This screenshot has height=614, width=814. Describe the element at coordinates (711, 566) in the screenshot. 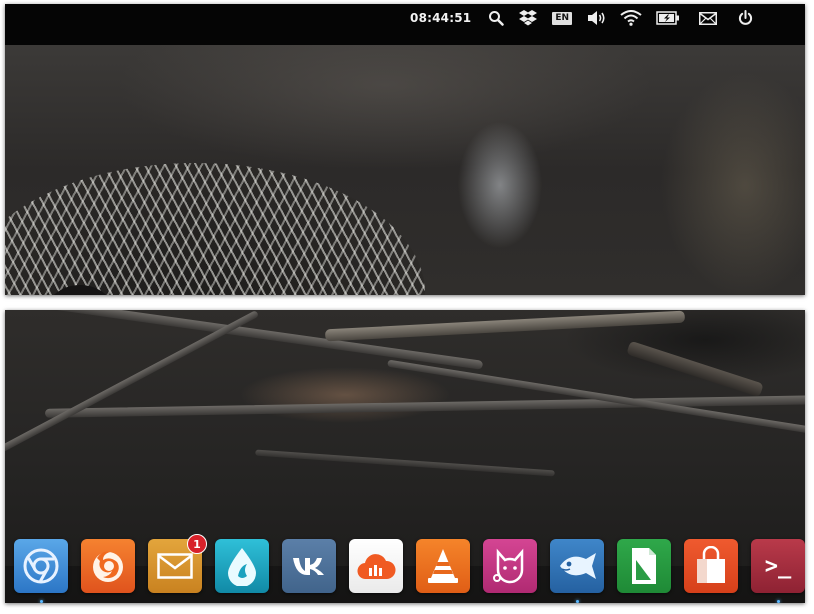

I see `shopping-bag-icon` at that location.